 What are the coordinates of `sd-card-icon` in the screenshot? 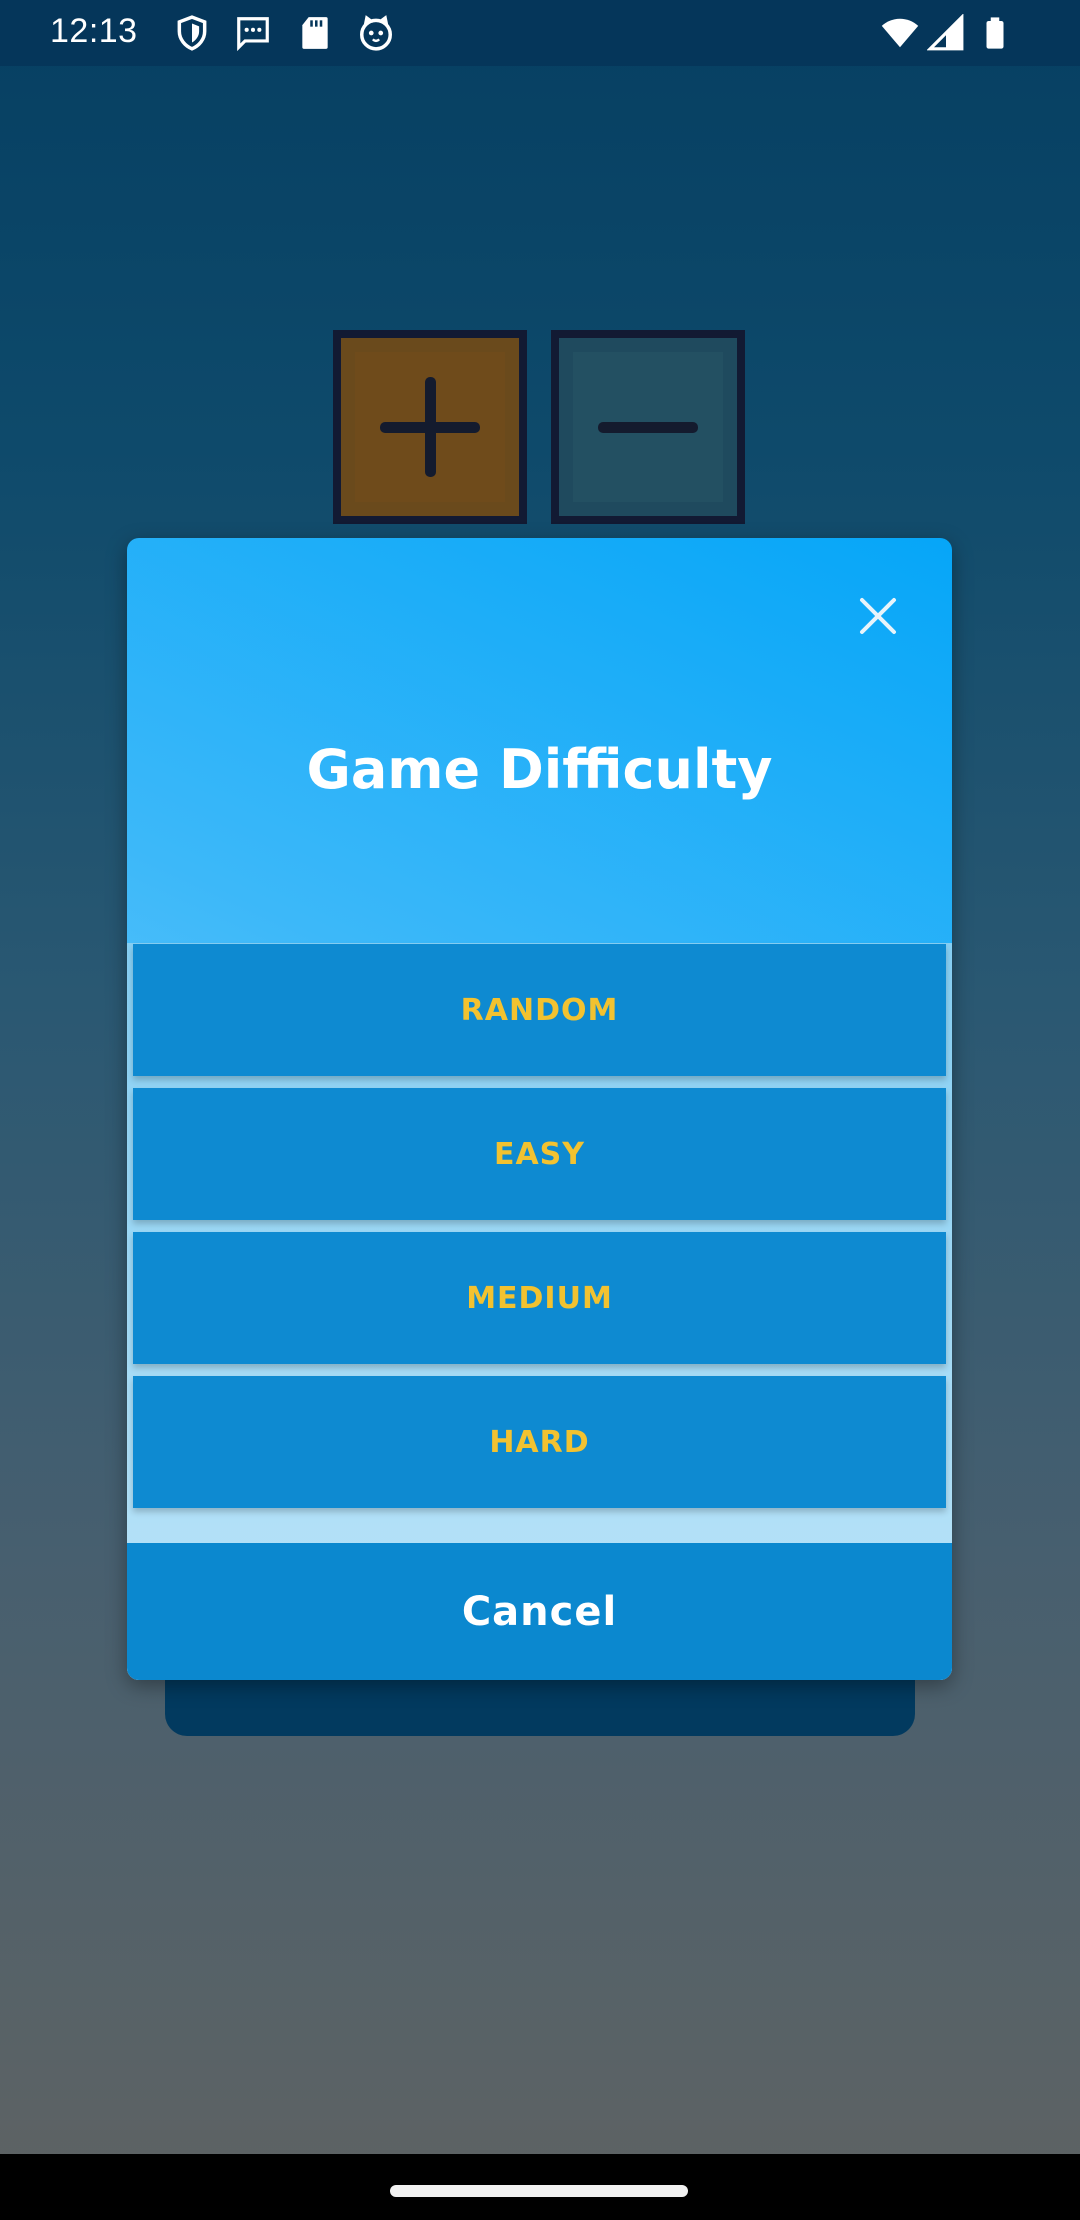 It's located at (315, 33).